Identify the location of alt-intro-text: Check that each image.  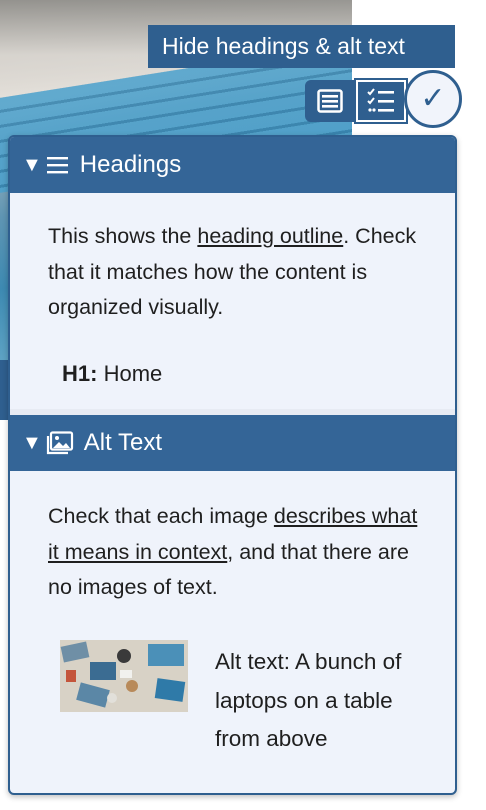
(161, 516).